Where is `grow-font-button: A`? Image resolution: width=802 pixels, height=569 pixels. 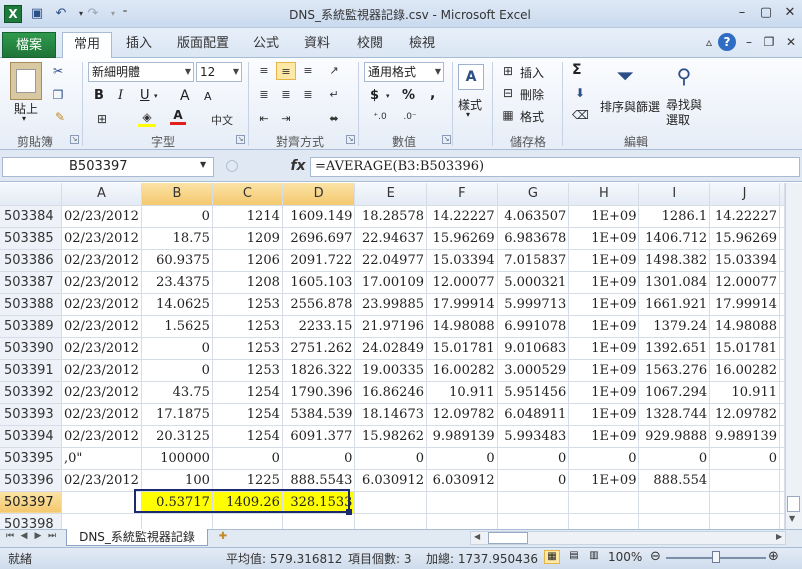
grow-font-button: A is located at coordinates (185, 96).